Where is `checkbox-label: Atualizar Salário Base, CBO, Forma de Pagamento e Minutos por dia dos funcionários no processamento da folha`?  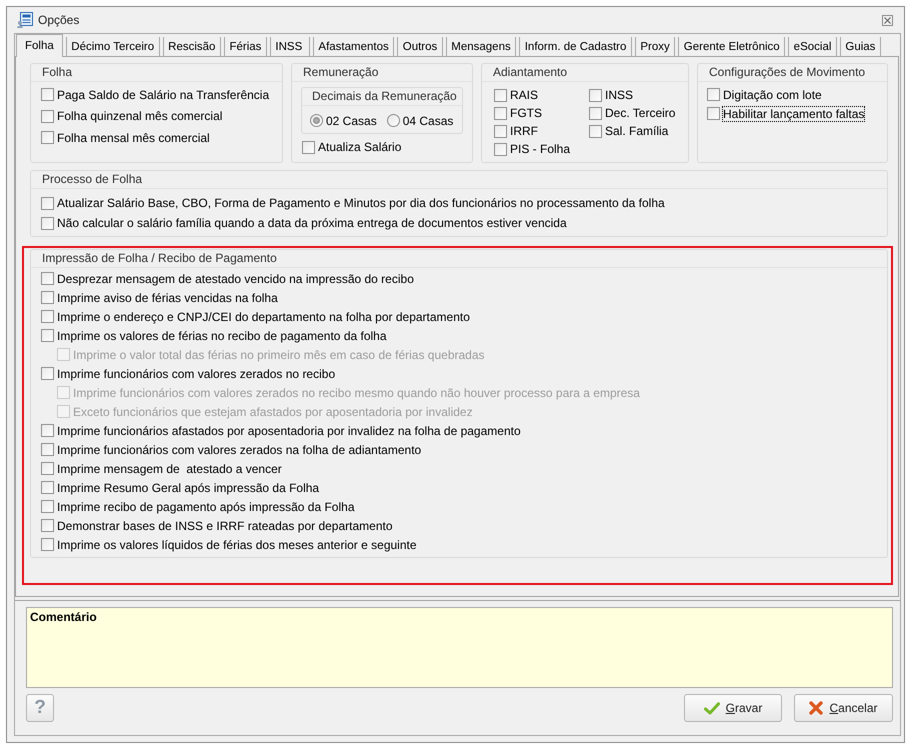
checkbox-label: Atualizar Salário Base, CBO, Forma de Pagamento e Minutos por dia dos funcionários no processamento da folha is located at coordinates (361, 203).